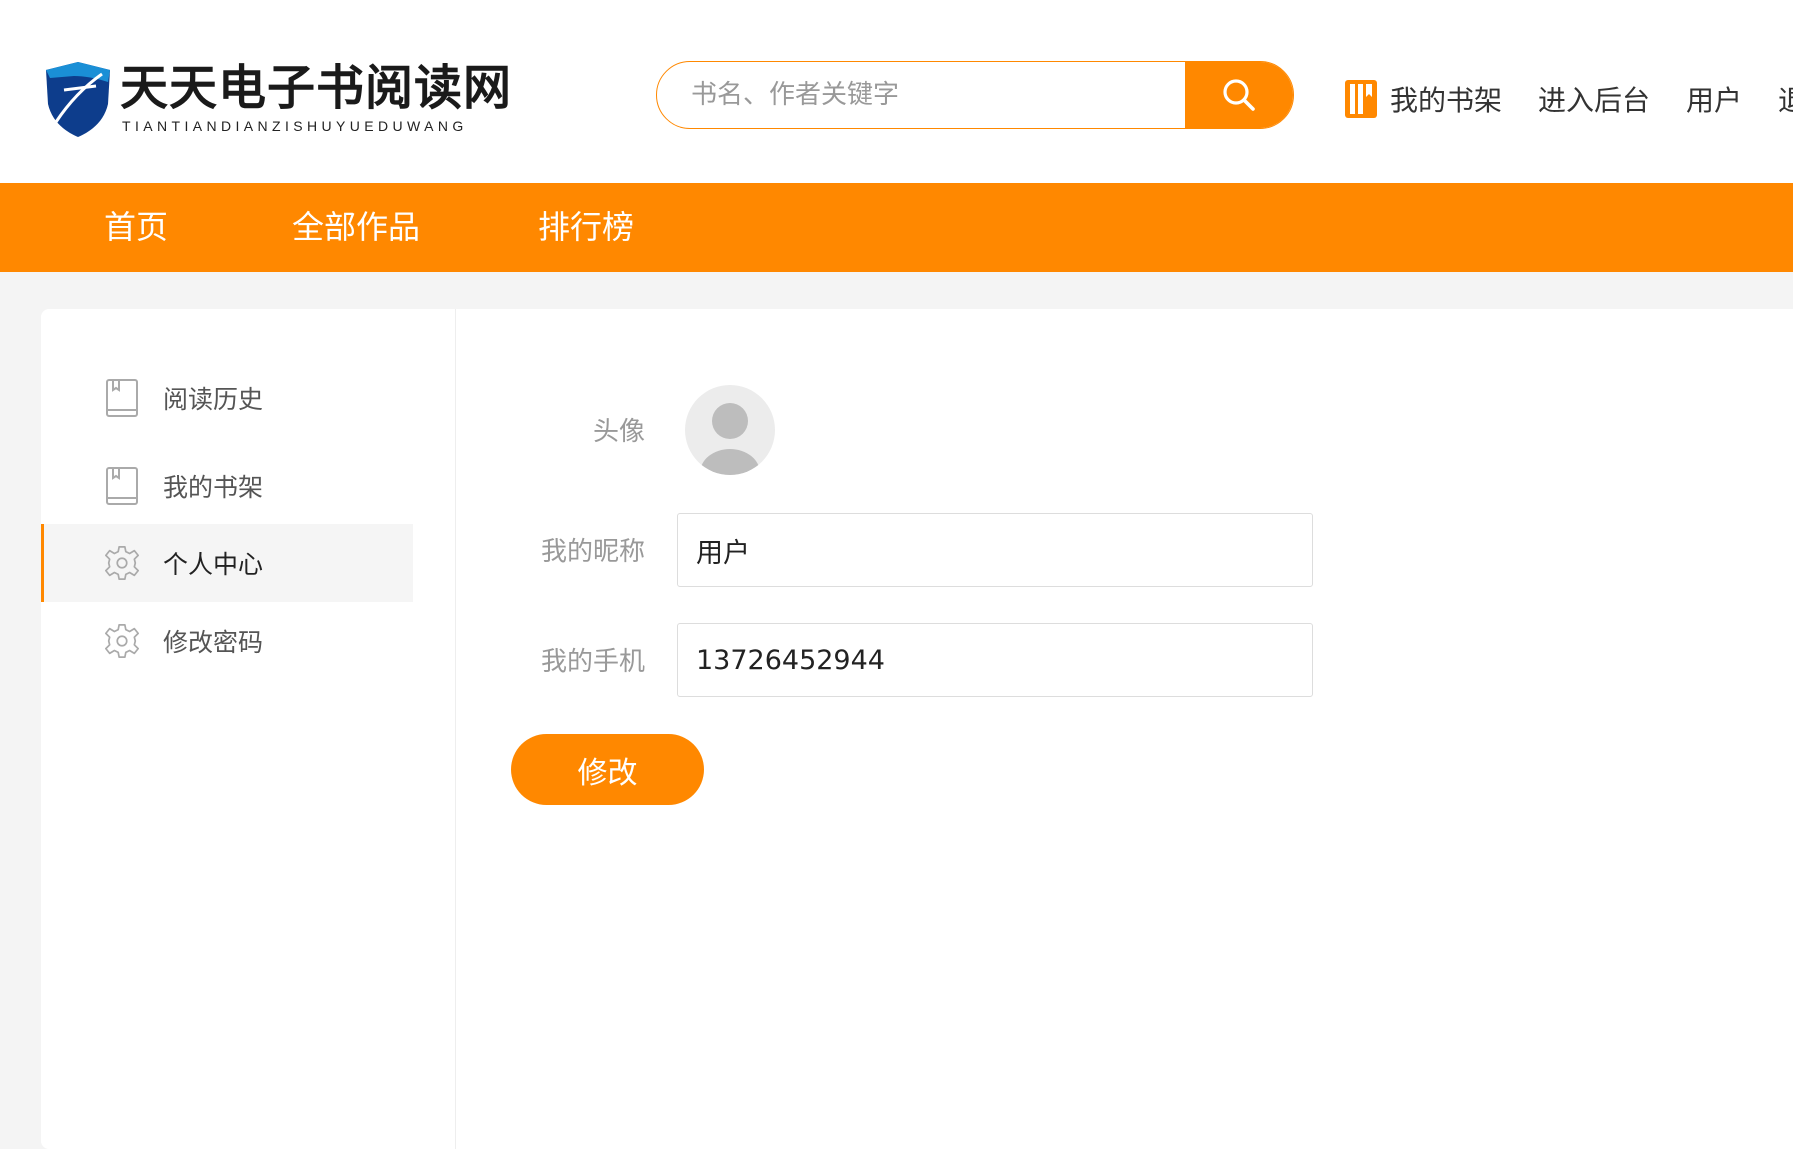 This screenshot has width=1793, height=1149. I want to click on nav-item-ranking: 排行榜, so click(586, 227).